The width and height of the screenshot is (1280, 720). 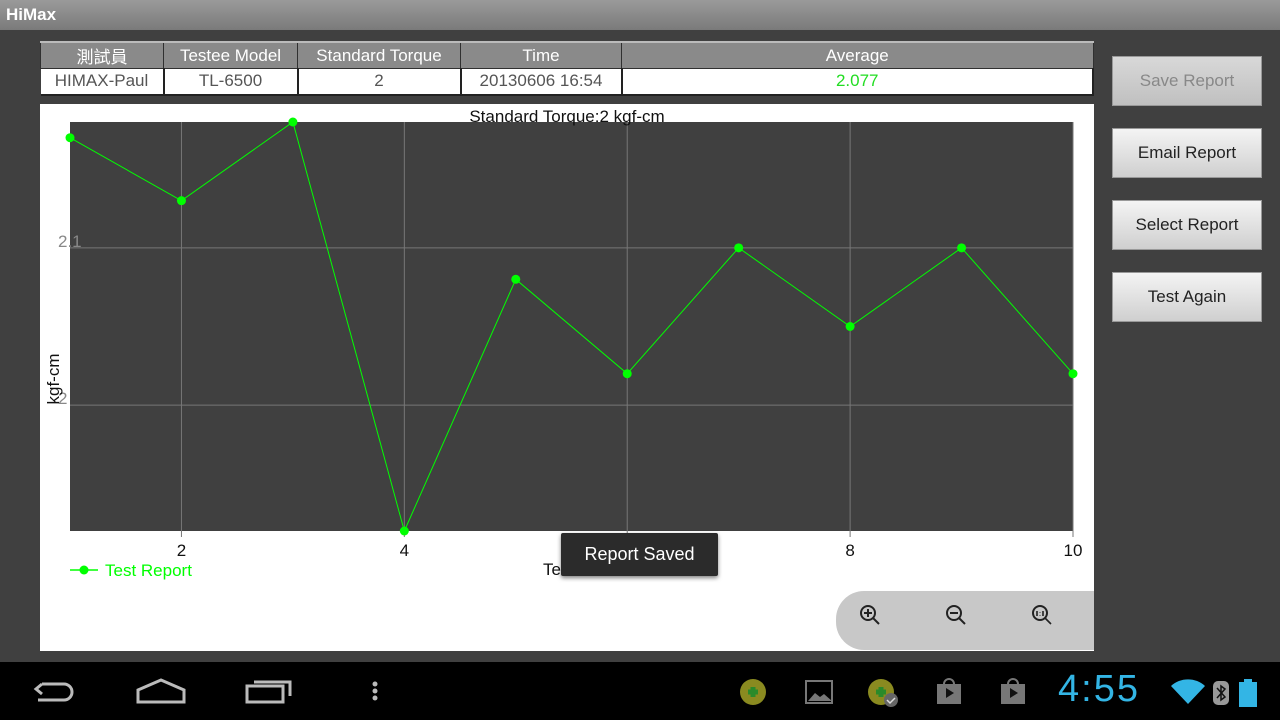 What do you see at coordinates (379, 55) in the screenshot?
I see `header-torque: Standard Torque` at bounding box center [379, 55].